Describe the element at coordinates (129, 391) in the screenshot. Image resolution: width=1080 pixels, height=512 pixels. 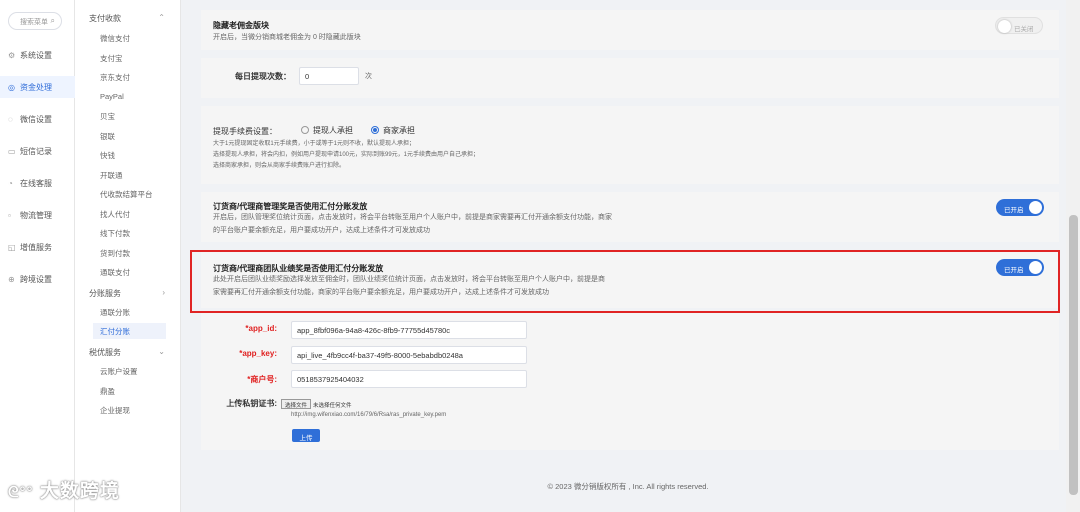
I see `sub-item: 鼎盈` at that location.